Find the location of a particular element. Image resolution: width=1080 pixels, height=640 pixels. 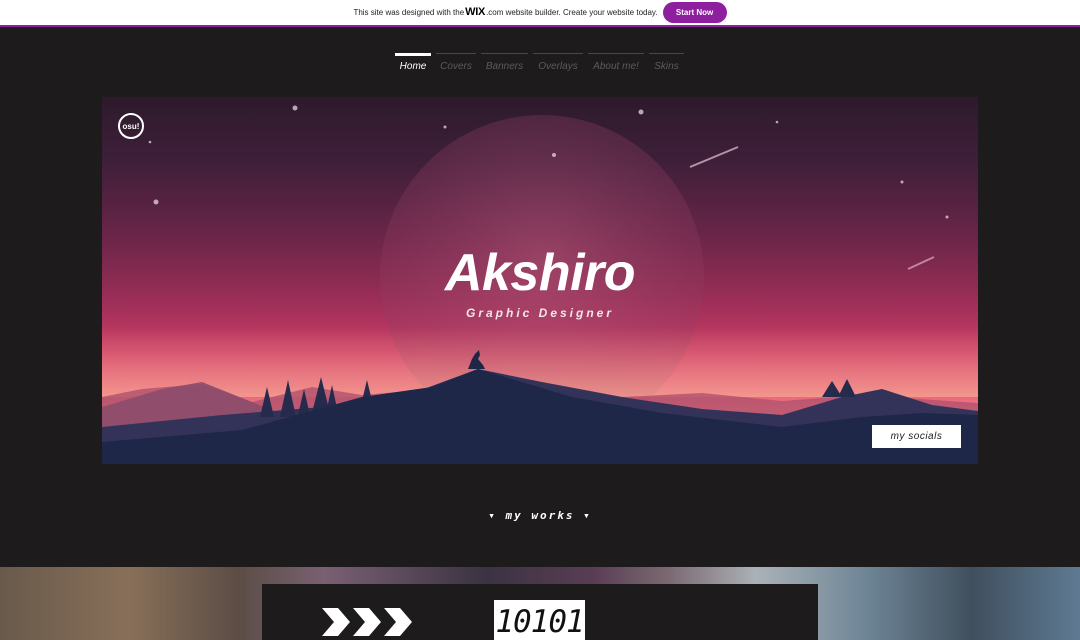

hero-title: Akshiro is located at coordinates (540, 273).